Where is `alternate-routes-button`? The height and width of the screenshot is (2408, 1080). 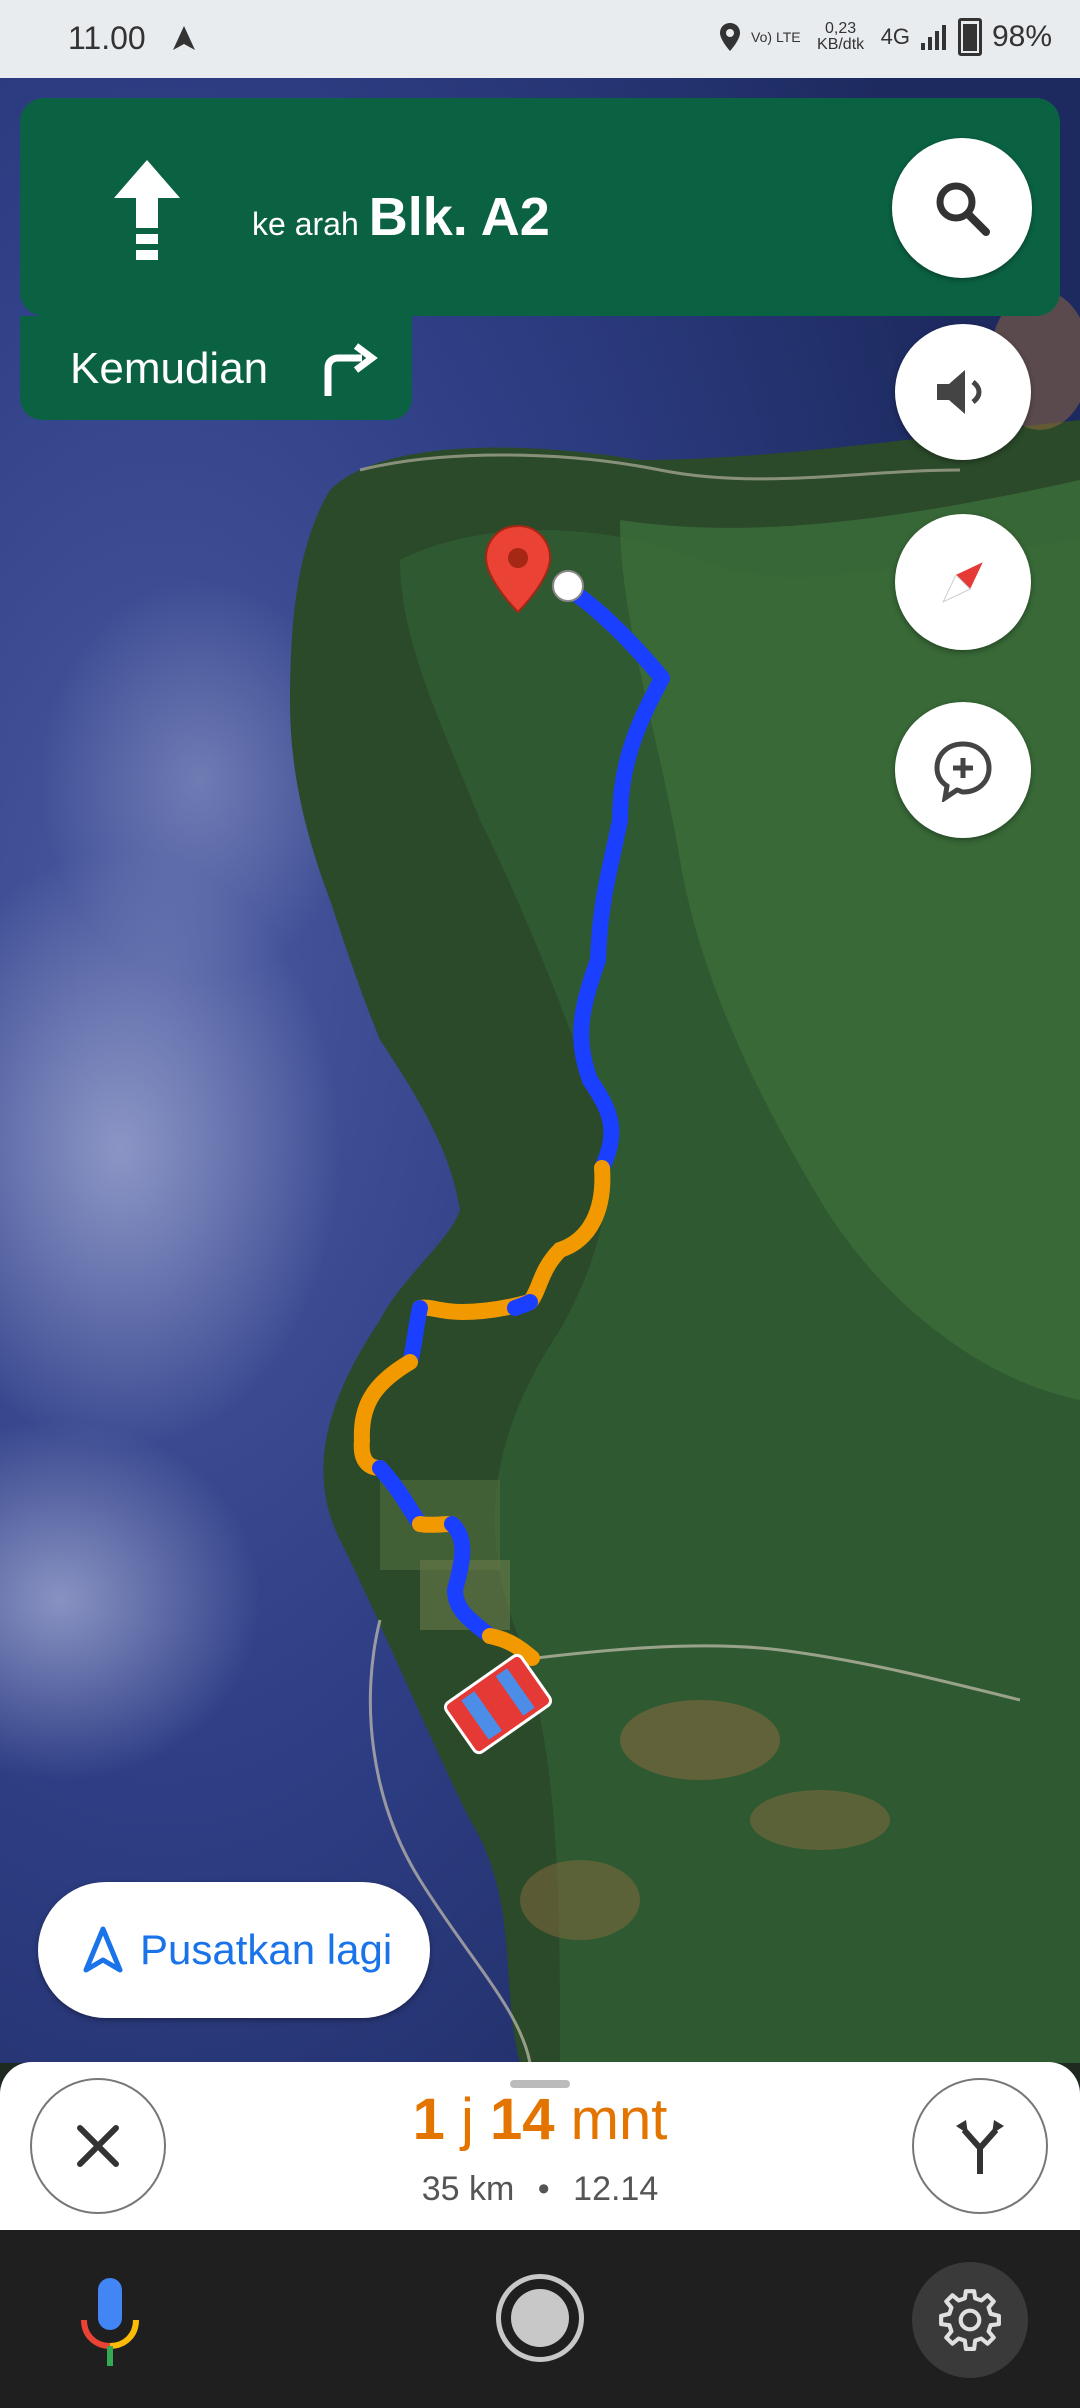
alternate-routes-button is located at coordinates (980, 2146).